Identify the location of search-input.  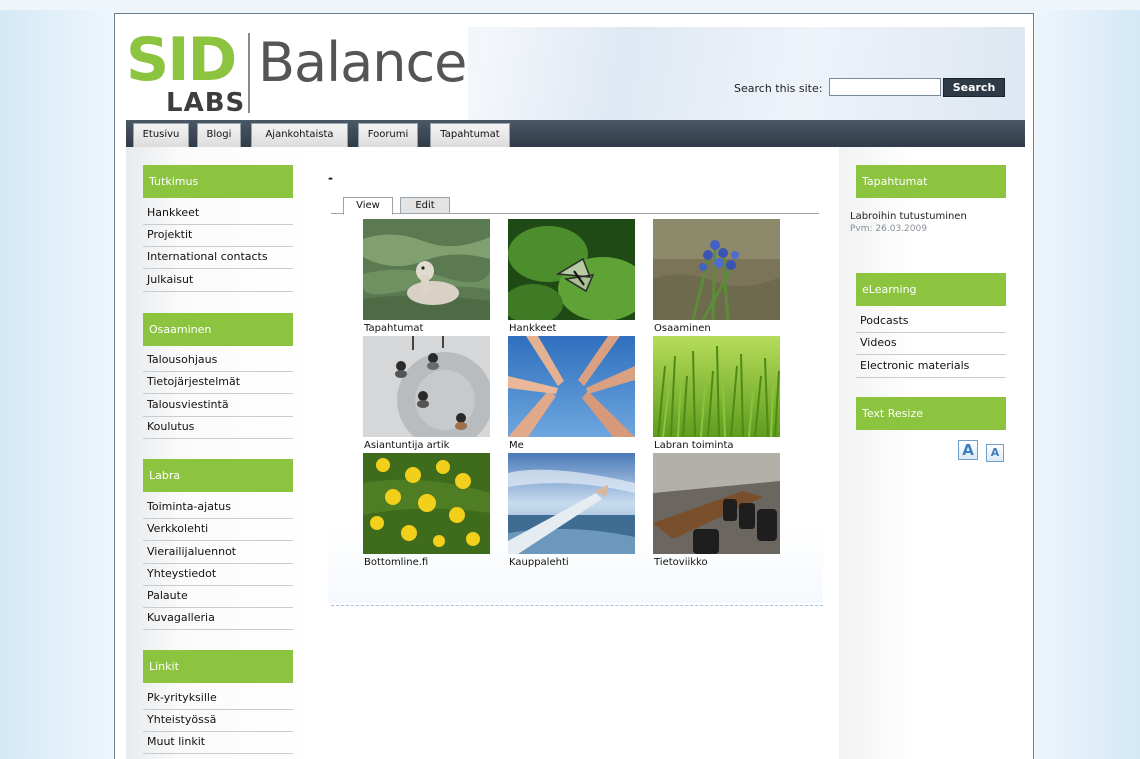
(885, 87).